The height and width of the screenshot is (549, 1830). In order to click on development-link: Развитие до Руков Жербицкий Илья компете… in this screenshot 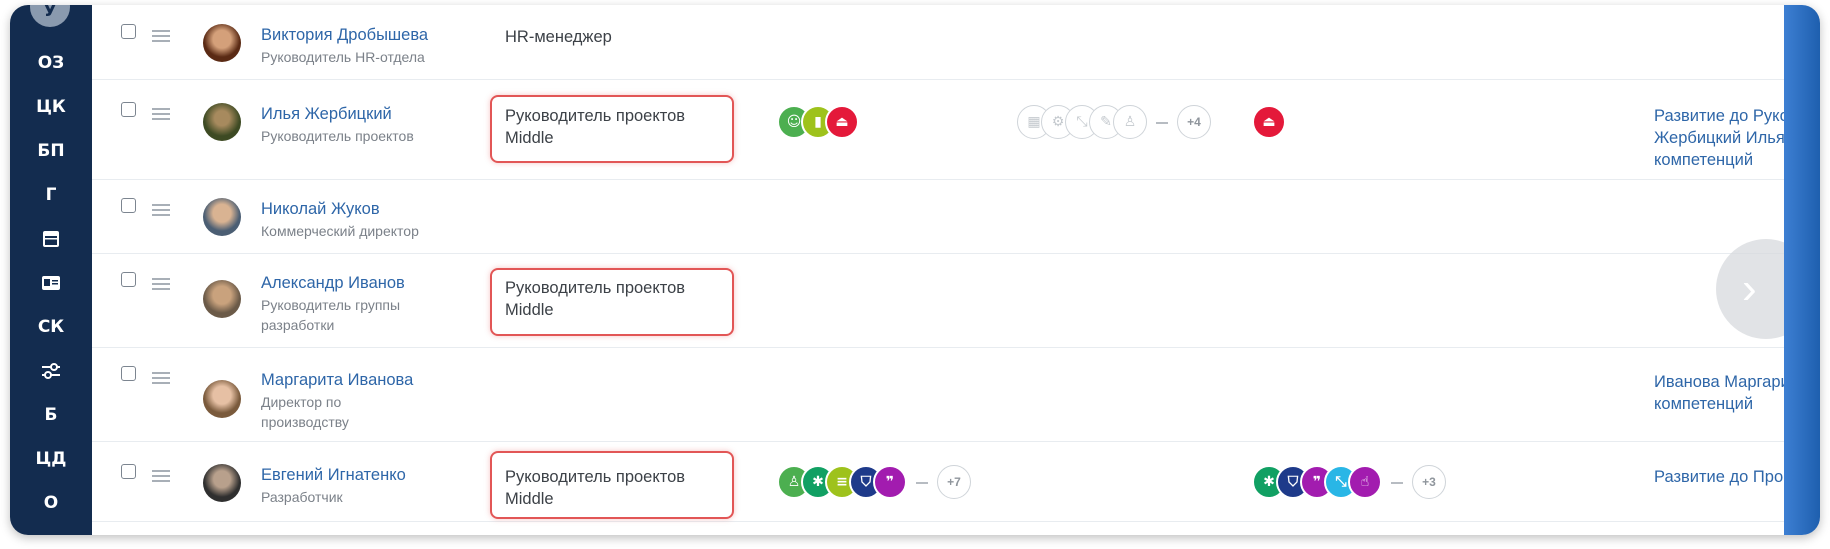, I will do `click(1719, 138)`.